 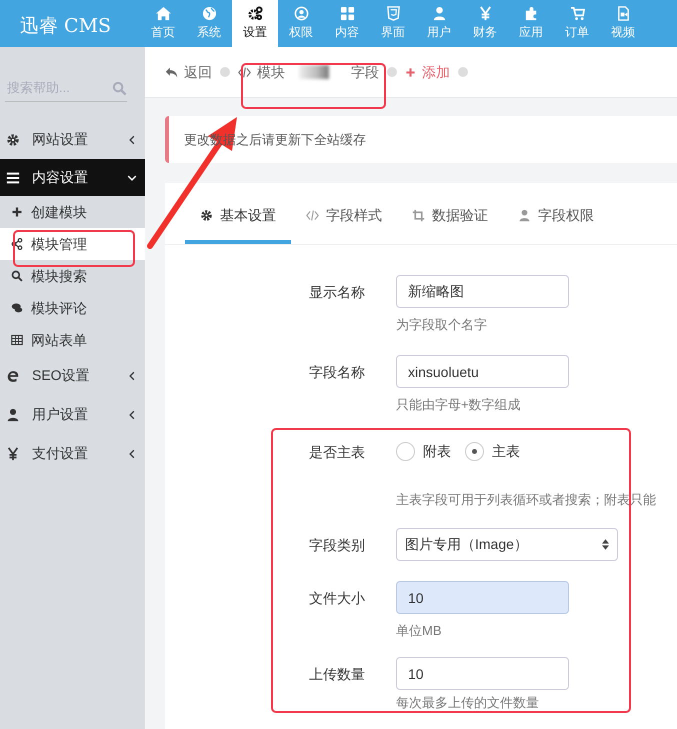 What do you see at coordinates (336, 291) in the screenshot?
I see `field-label: 显示名称` at bounding box center [336, 291].